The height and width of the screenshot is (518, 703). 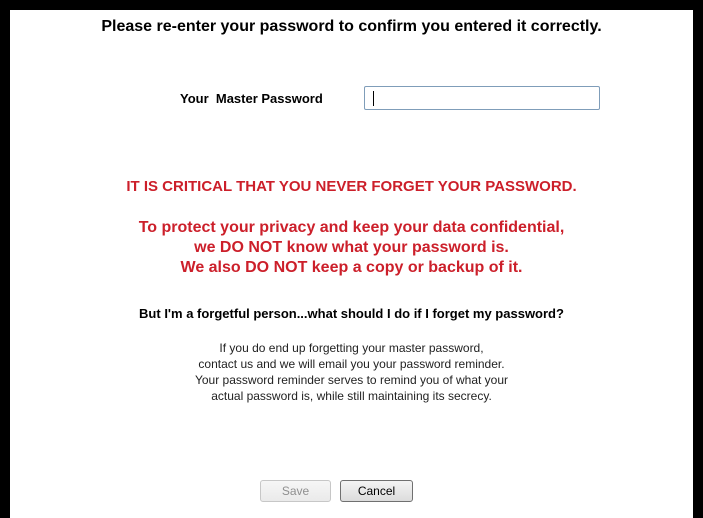 What do you see at coordinates (351, 99) in the screenshot?
I see `master-password-row: Your Master Password` at bounding box center [351, 99].